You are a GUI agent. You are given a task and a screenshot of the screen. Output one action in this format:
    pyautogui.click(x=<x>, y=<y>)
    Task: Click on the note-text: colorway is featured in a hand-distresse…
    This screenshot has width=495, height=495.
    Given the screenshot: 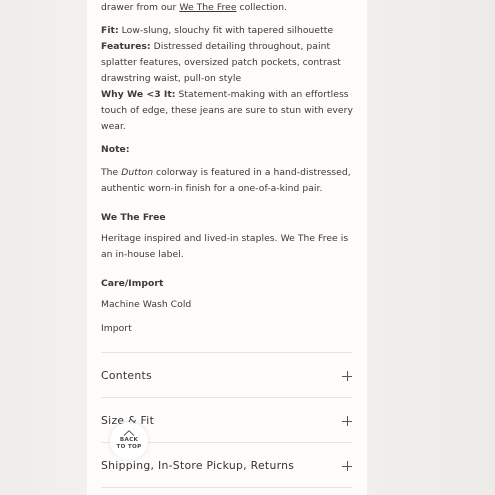 What is the action you would take?
    pyautogui.click(x=252, y=172)
    